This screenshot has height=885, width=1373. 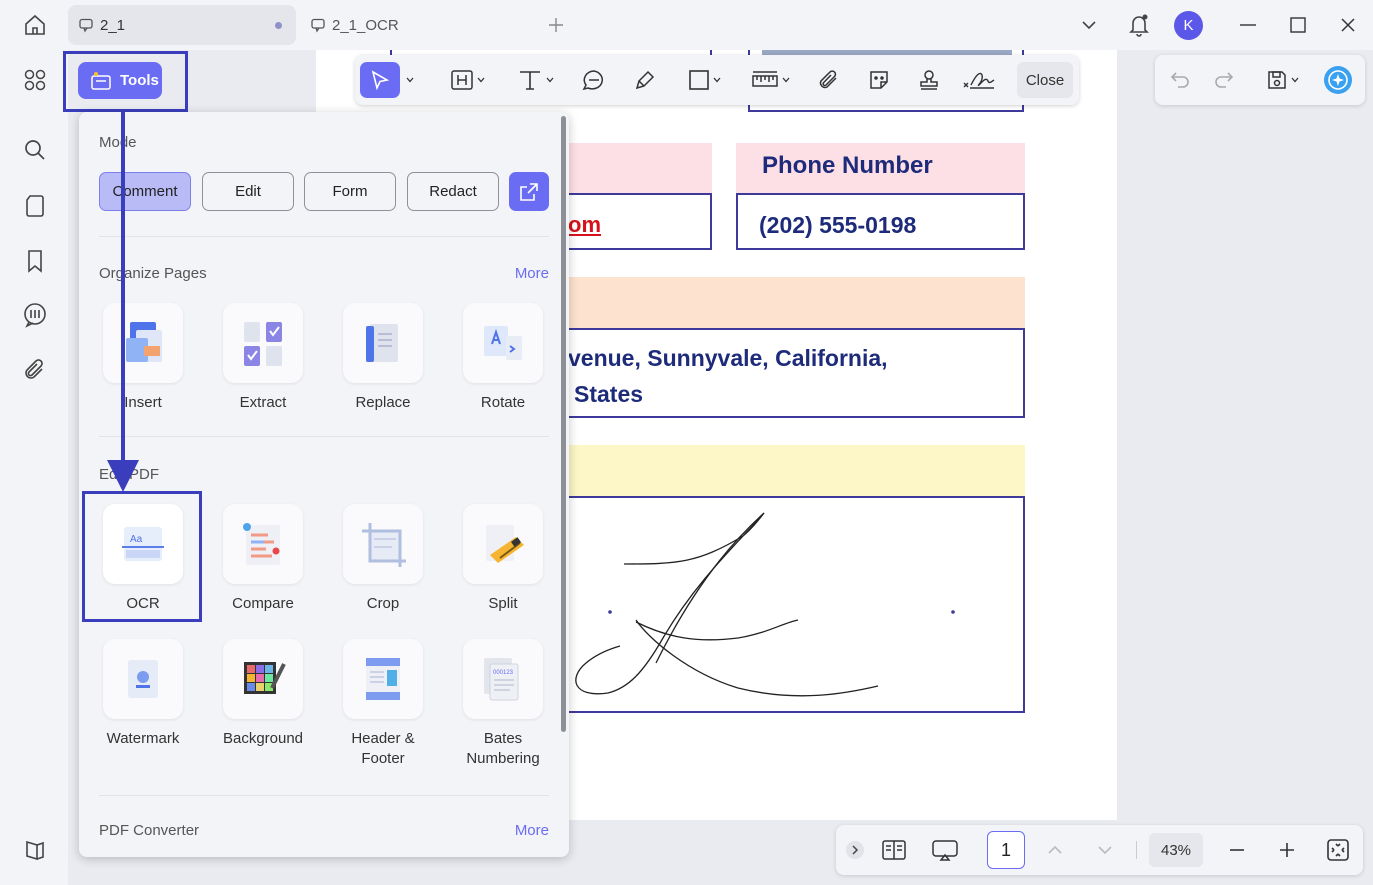 I want to click on mode-edit-button: Edit, so click(x=248, y=191).